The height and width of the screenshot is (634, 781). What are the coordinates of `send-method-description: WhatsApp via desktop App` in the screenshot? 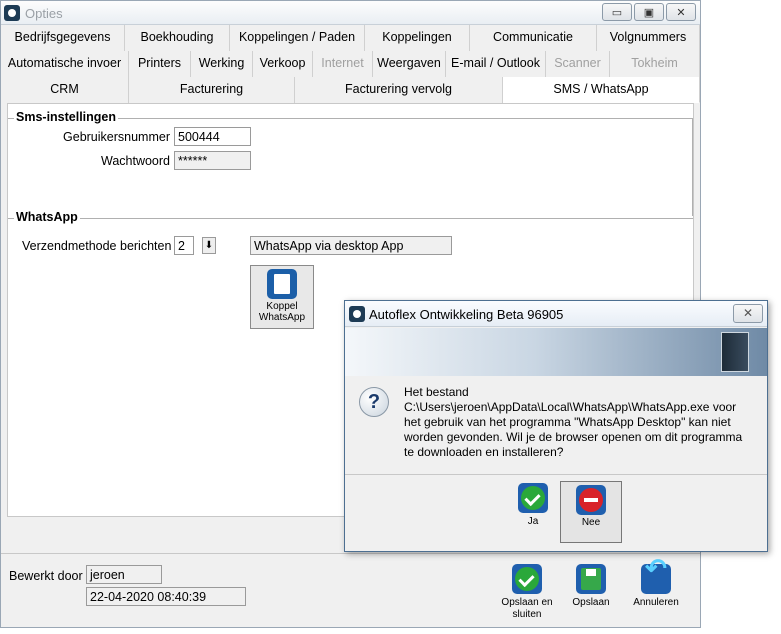 It's located at (351, 245).